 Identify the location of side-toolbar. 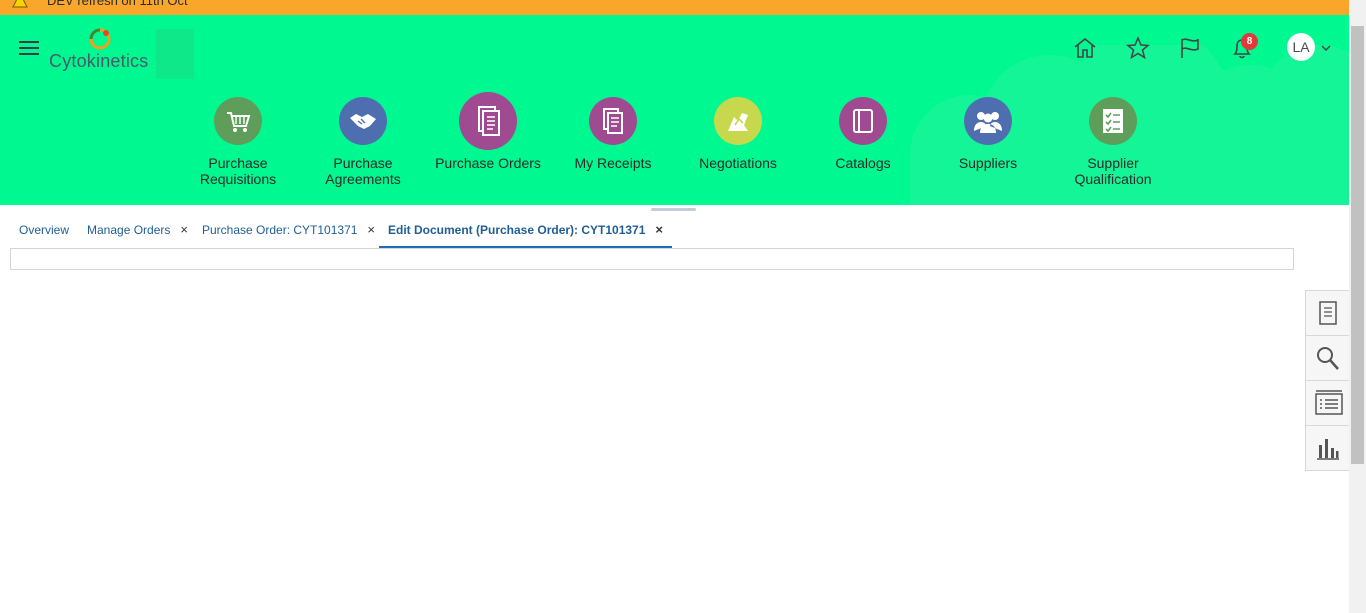
(1327, 380).